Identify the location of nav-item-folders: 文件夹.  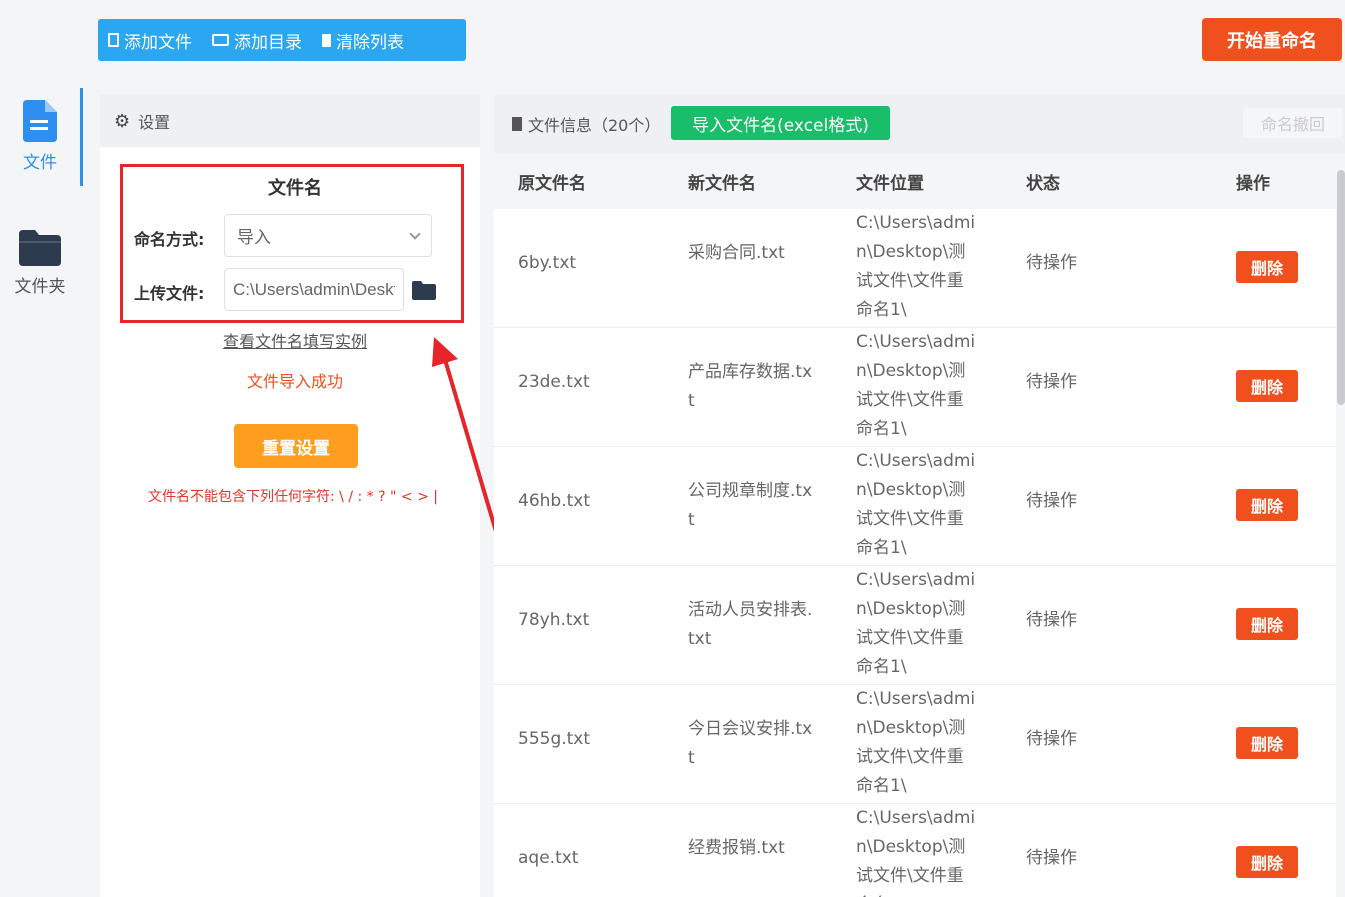
(40, 262).